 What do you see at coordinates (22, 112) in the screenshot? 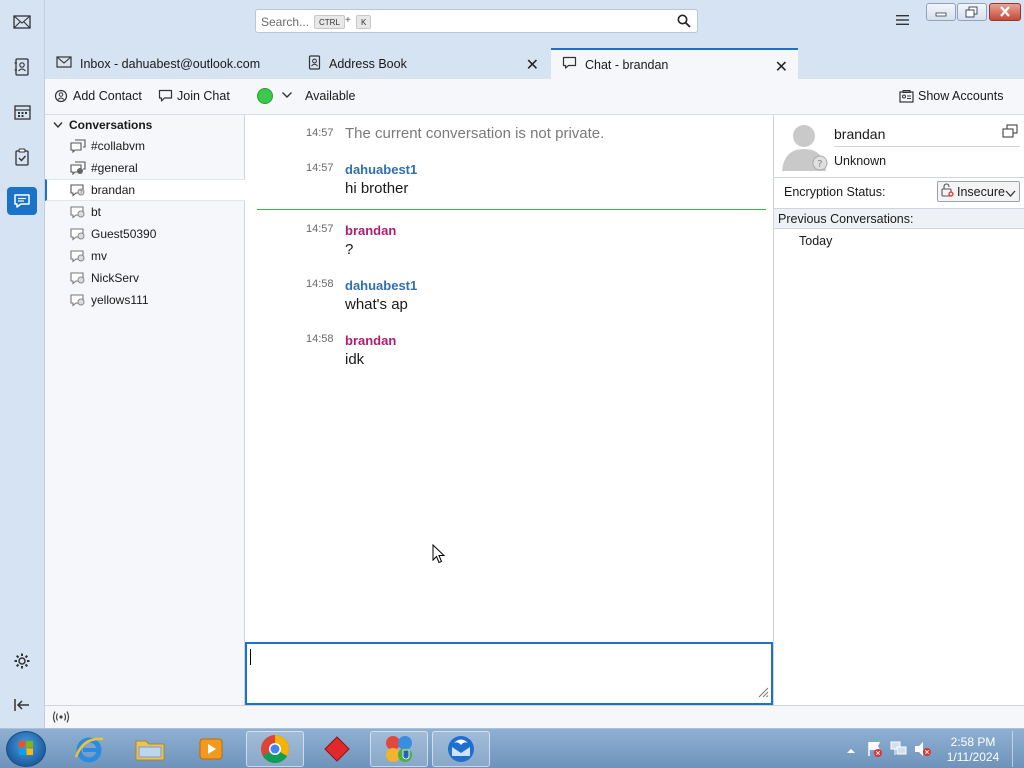
I see `calendar-space-button` at bounding box center [22, 112].